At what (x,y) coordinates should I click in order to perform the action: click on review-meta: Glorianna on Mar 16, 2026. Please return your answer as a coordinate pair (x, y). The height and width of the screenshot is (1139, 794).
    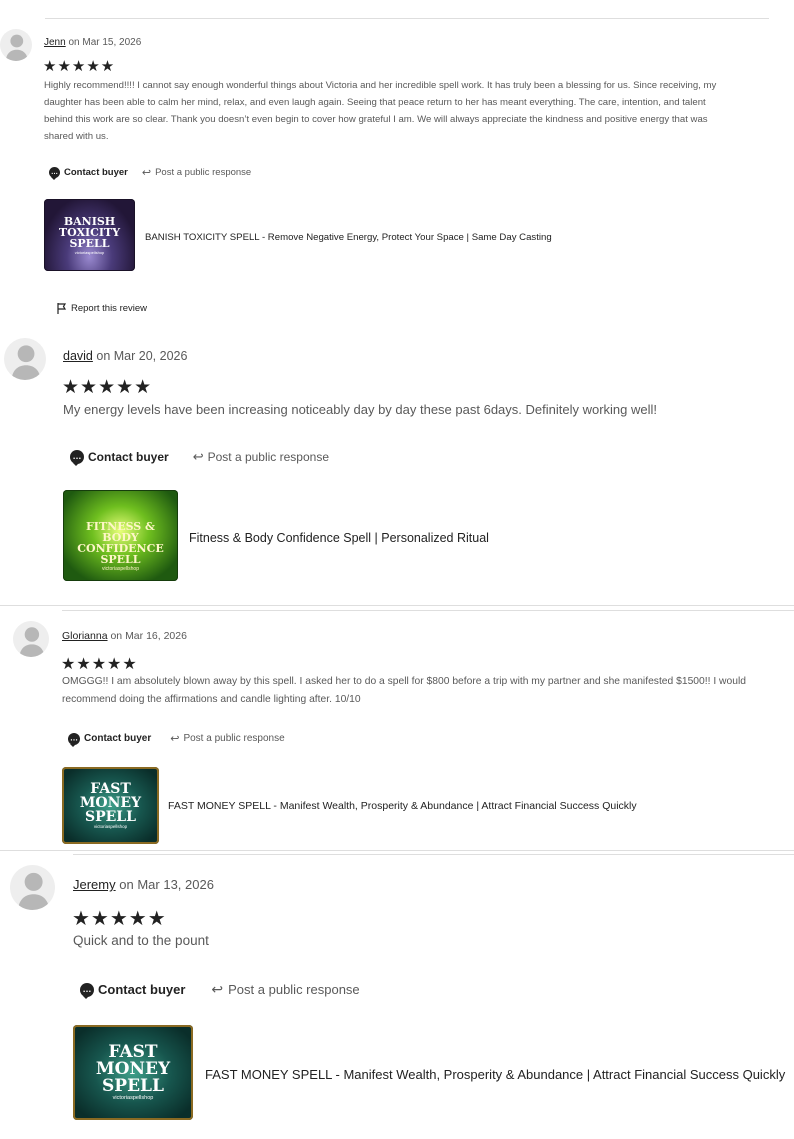
    Looking at the image, I should click on (124, 636).